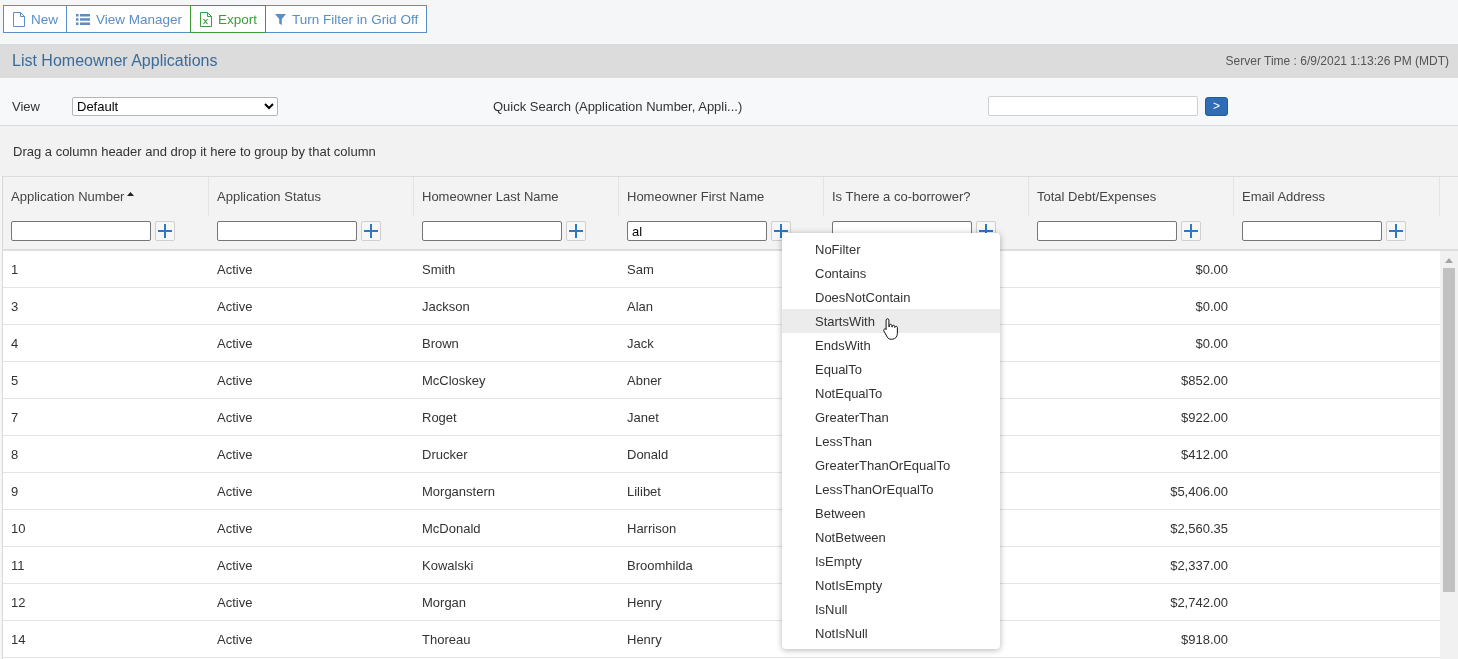 The height and width of the screenshot is (659, 1458). What do you see at coordinates (1337, 61) in the screenshot?
I see `server-time: Server Time : 6/9/2021 1:13:26 PM (MDT)` at bounding box center [1337, 61].